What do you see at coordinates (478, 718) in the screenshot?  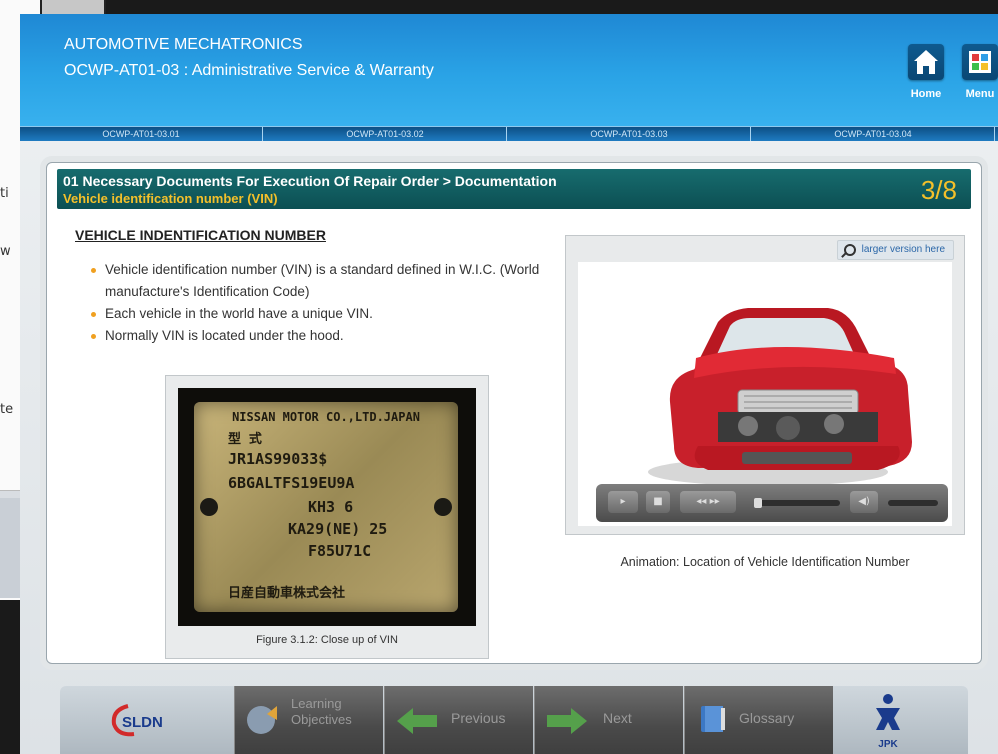 I see `previous-label: Previous` at bounding box center [478, 718].